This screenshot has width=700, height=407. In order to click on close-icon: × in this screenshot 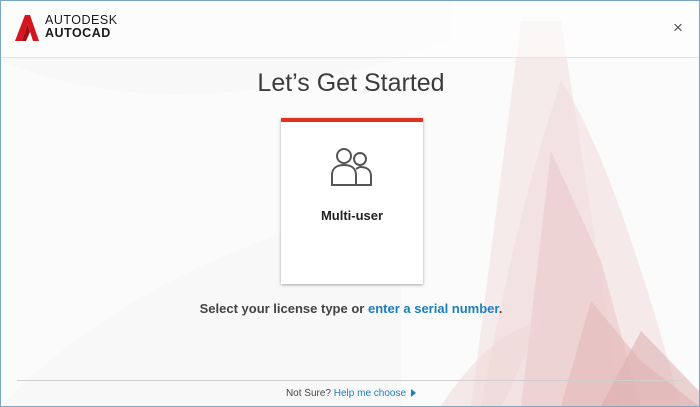, I will do `click(678, 27)`.